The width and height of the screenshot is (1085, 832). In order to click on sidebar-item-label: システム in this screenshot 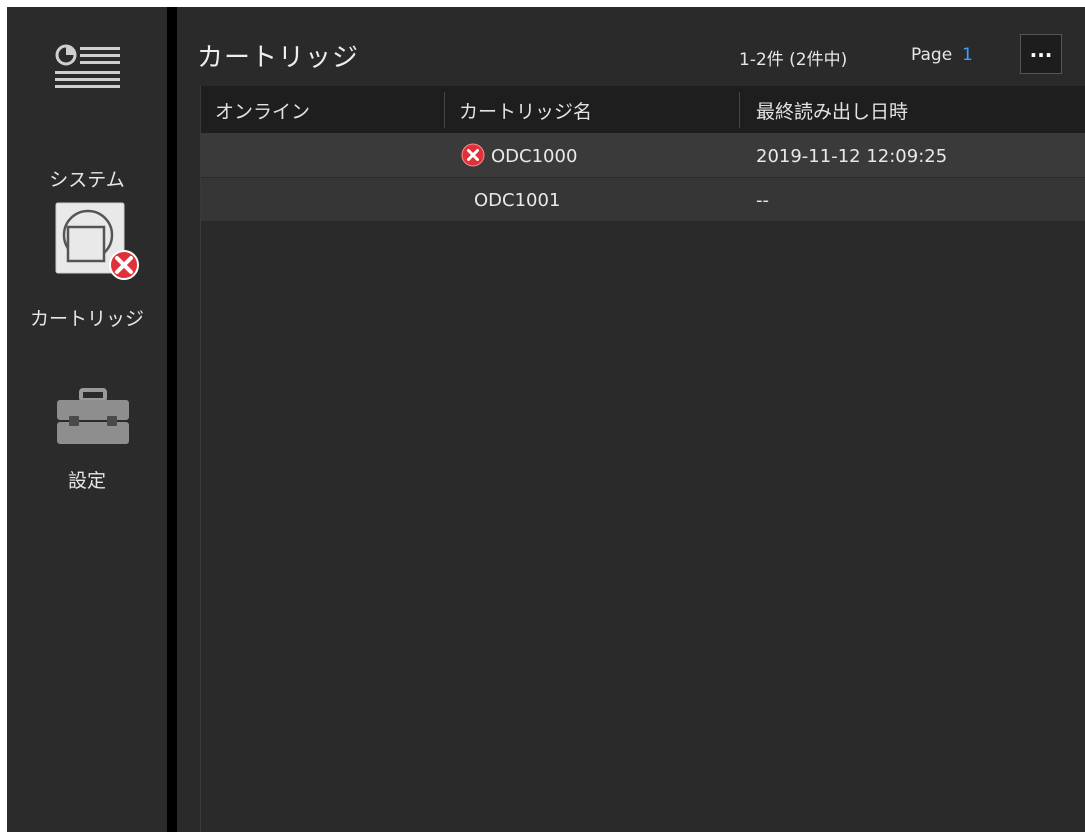, I will do `click(87, 180)`.